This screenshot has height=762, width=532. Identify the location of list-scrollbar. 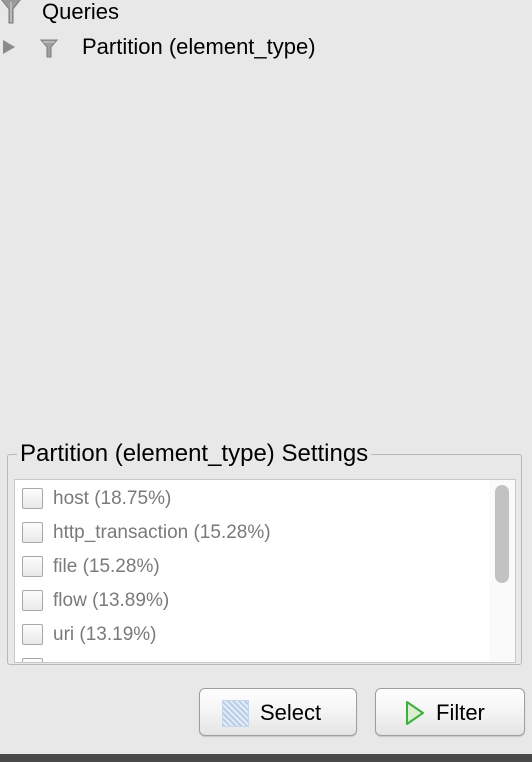
(502, 571).